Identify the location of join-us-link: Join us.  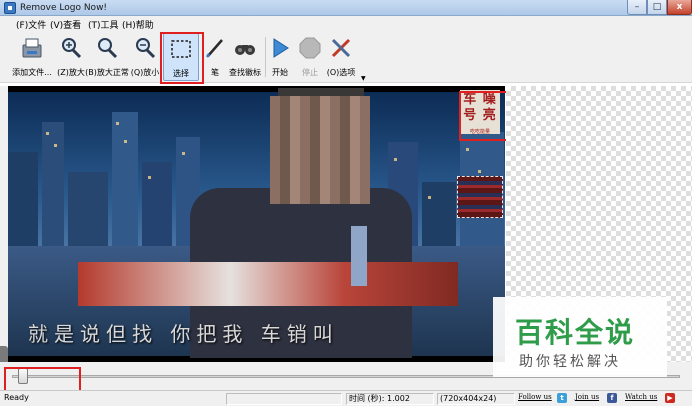
(587, 397).